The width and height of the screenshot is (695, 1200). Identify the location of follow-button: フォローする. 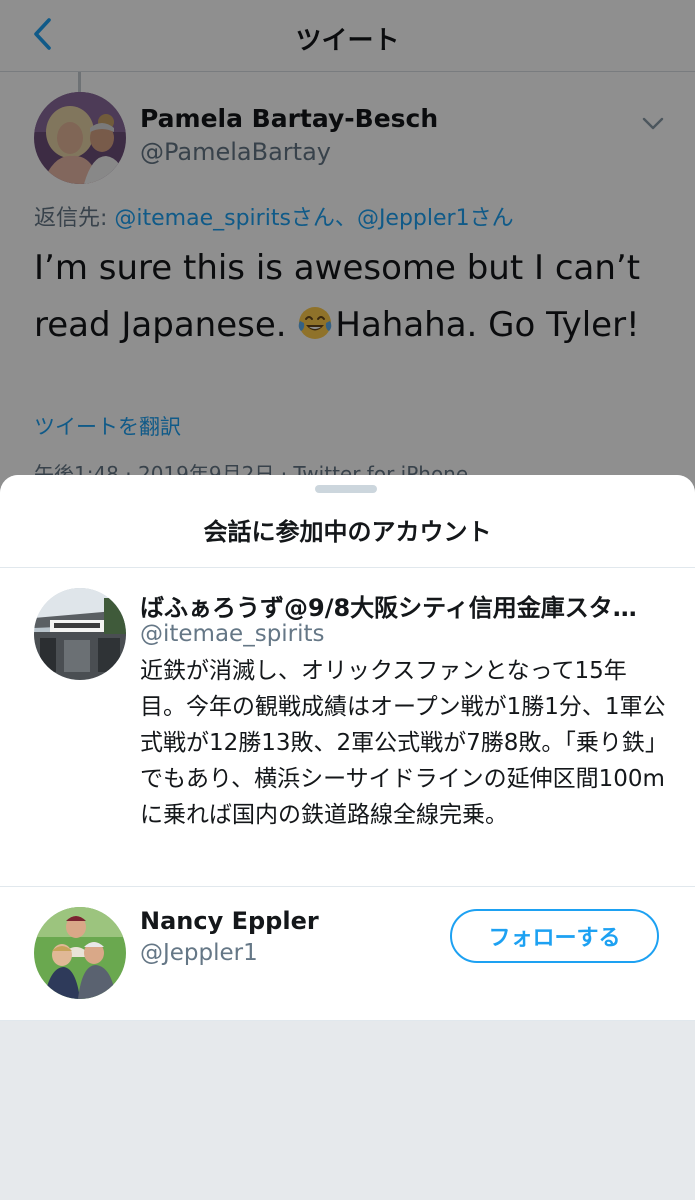
(554, 936).